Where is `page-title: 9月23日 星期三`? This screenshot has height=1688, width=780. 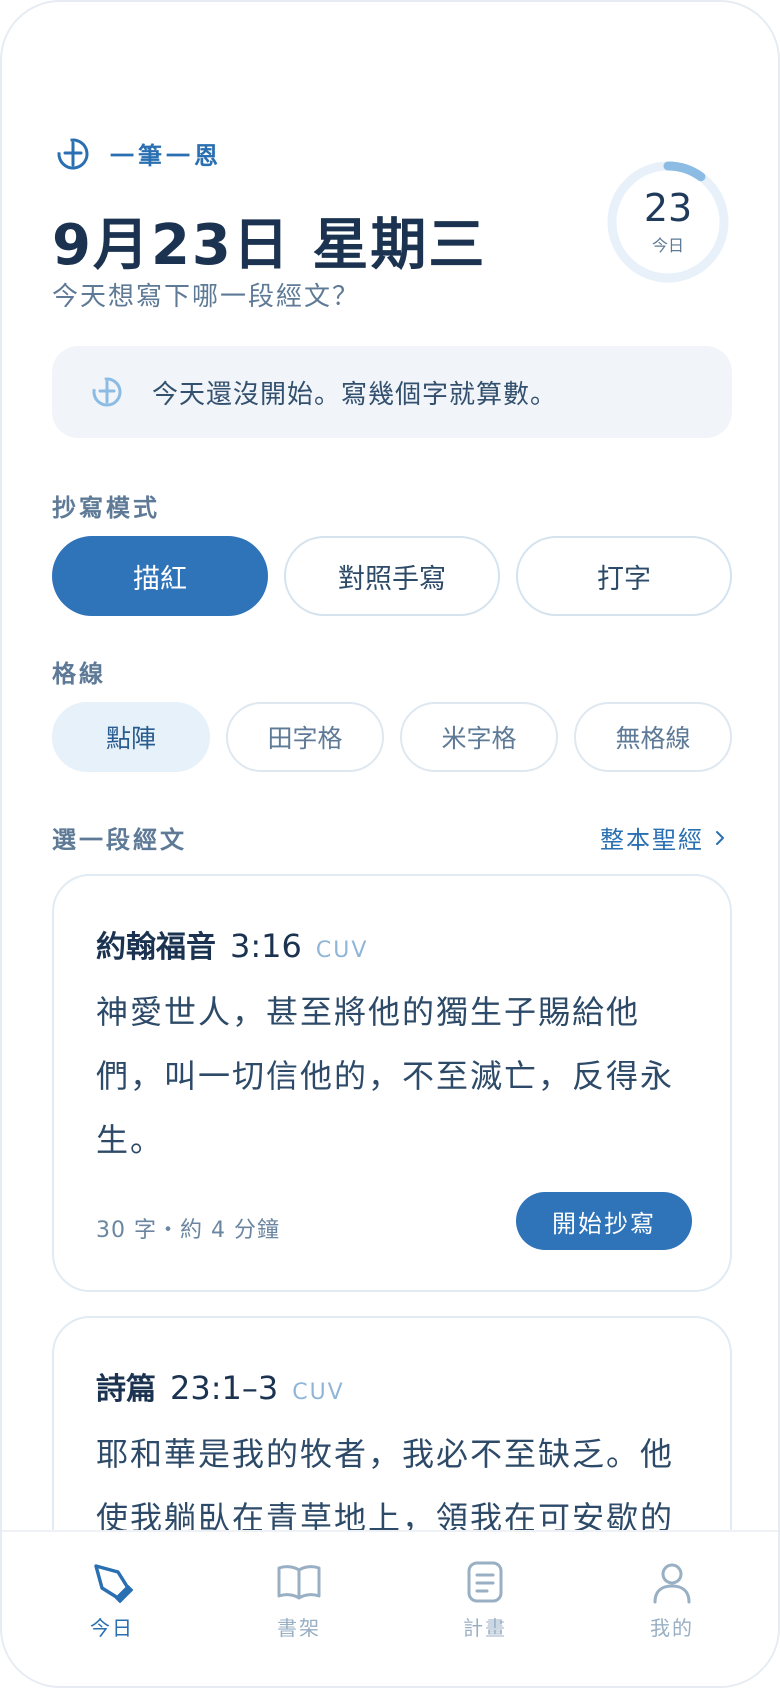 page-title: 9月23日 星期三 is located at coordinates (269, 245).